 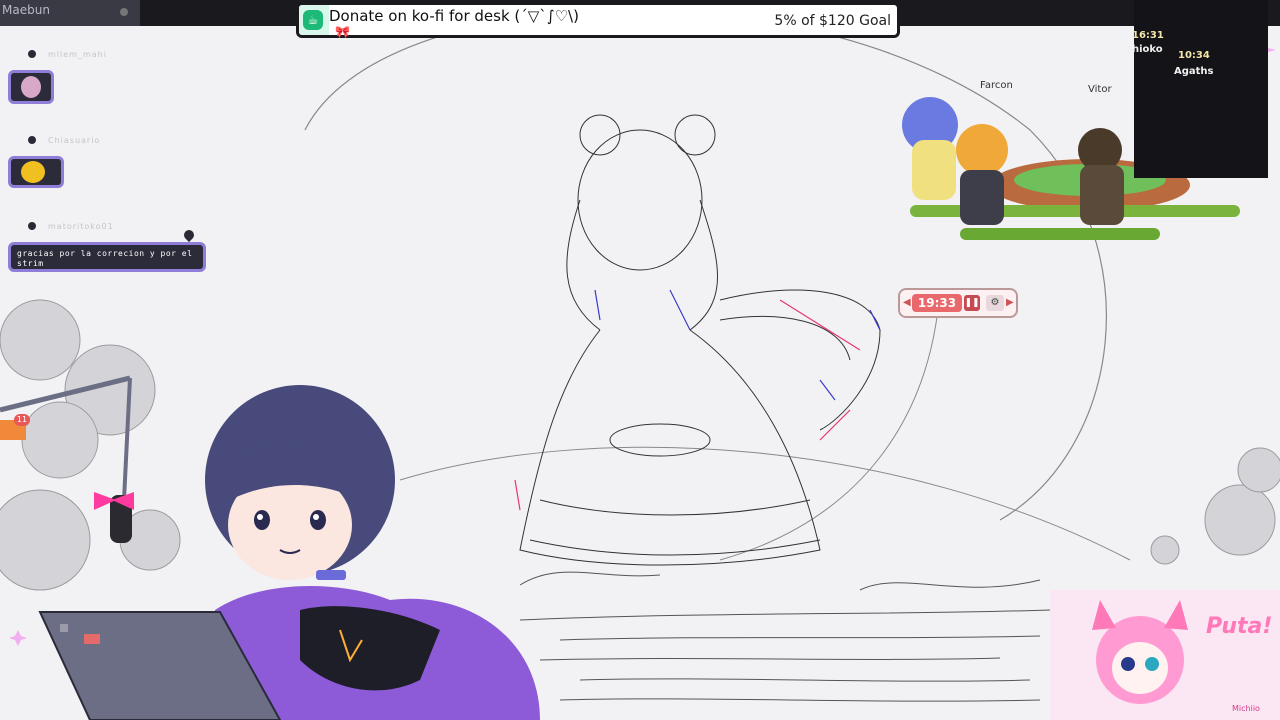 What do you see at coordinates (1239, 626) in the screenshot?
I see `logo-text: Puta!` at bounding box center [1239, 626].